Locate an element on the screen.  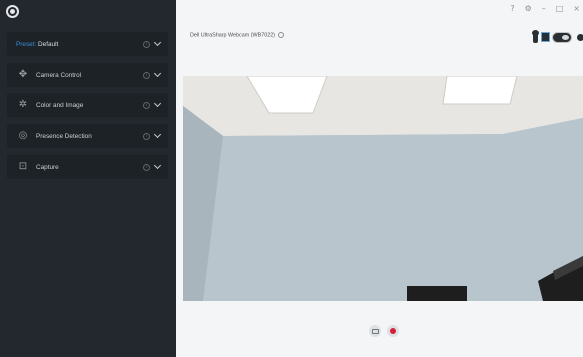
close-icon: × is located at coordinates (576, 8).